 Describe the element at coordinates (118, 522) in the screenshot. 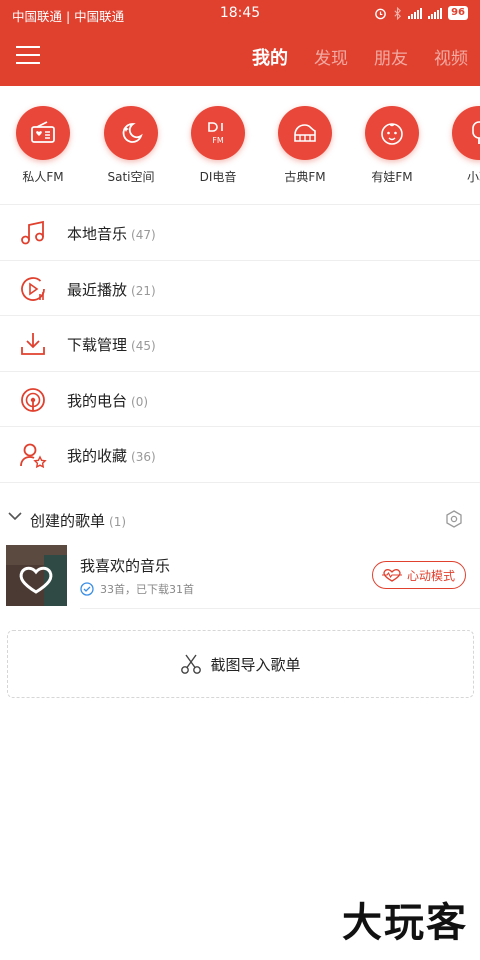

I see `section-count: (1)` at that location.